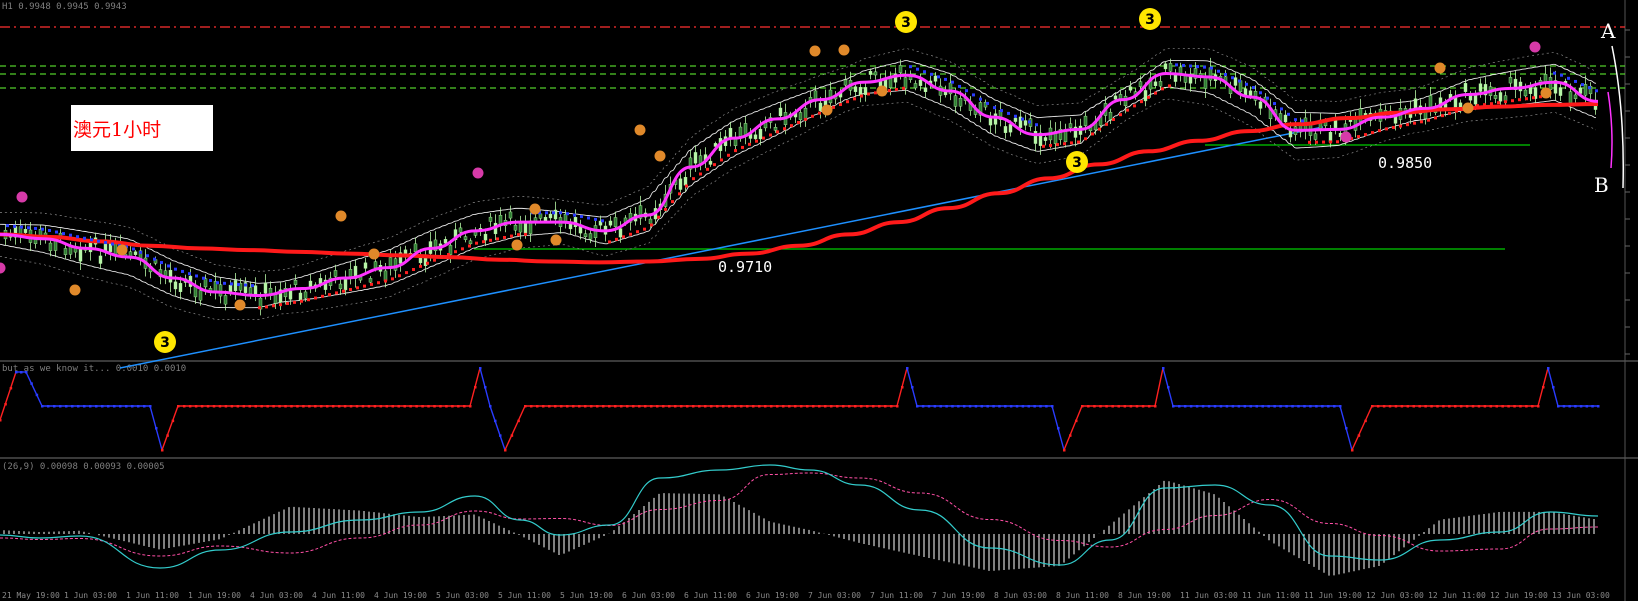  What do you see at coordinates (834, 595) in the screenshot?
I see `time-tick-label: 7 Jun 03:00` at bounding box center [834, 595].